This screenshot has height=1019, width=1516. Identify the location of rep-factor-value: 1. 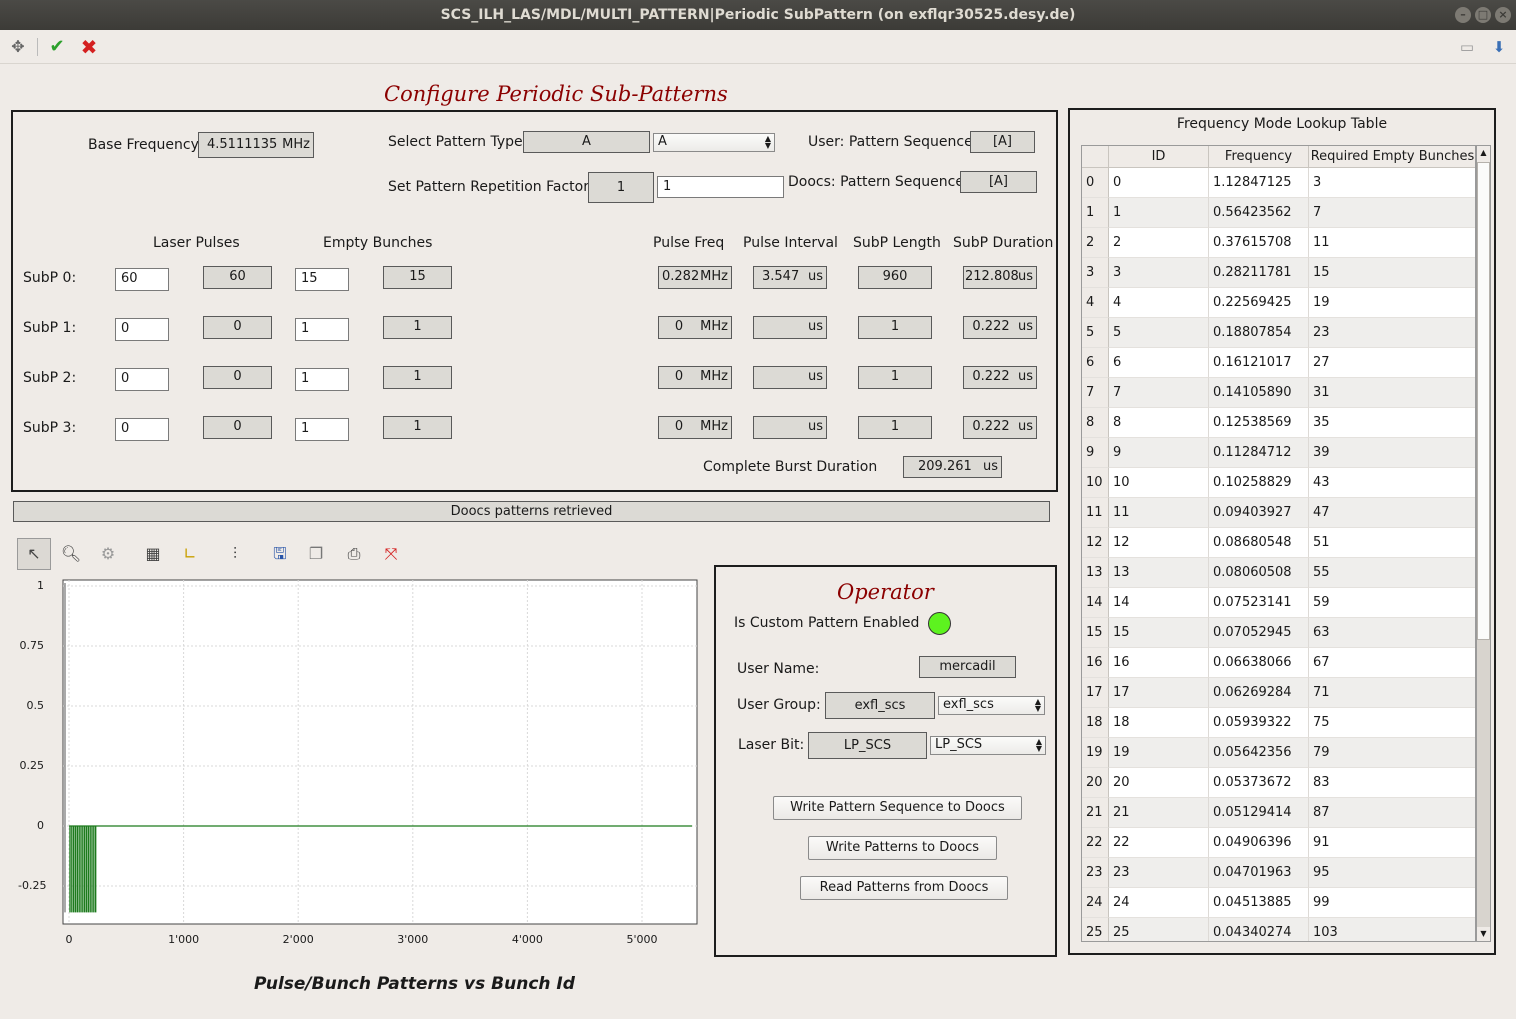
(621, 187).